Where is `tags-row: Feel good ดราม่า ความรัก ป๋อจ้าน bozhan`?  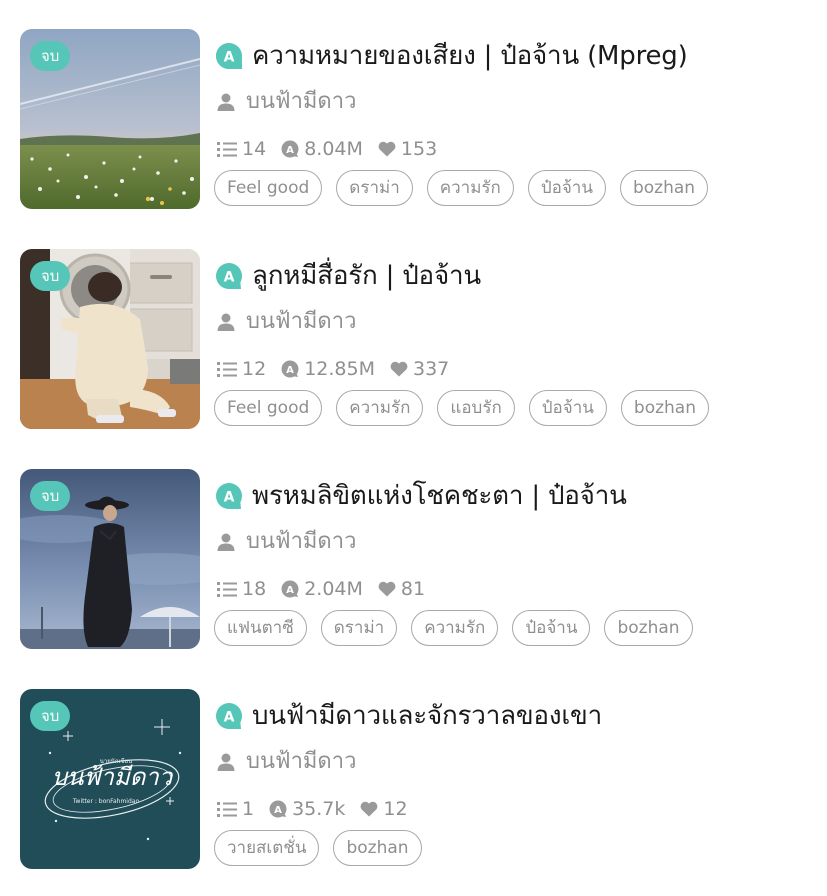
tags-row: Feel good ดราม่า ความรัก ป๋อจ้าน bozhan is located at coordinates (468, 188).